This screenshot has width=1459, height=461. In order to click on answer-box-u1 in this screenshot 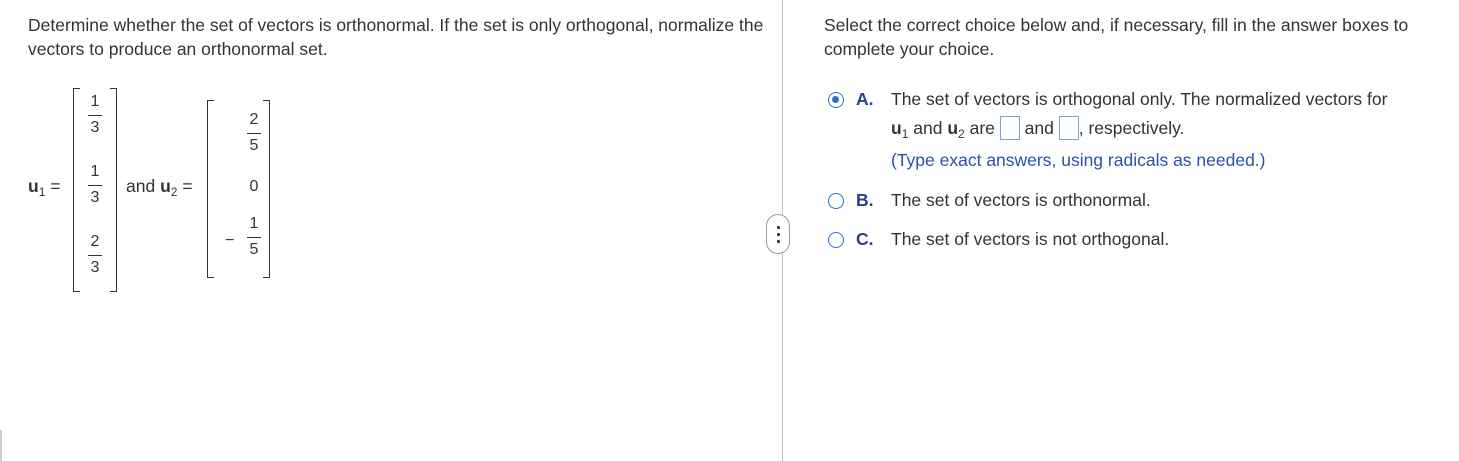, I will do `click(1009, 128)`.